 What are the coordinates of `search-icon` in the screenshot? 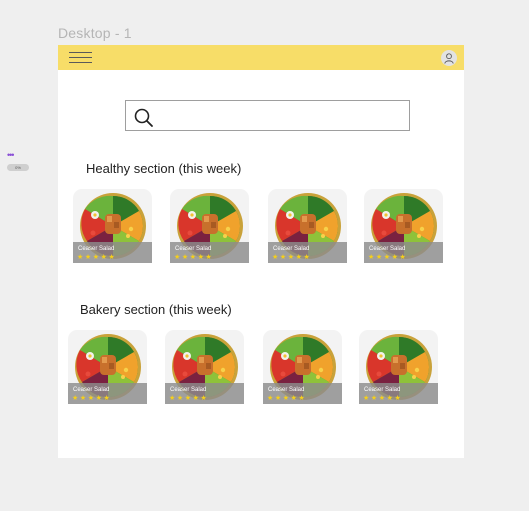 It's located at (144, 120).